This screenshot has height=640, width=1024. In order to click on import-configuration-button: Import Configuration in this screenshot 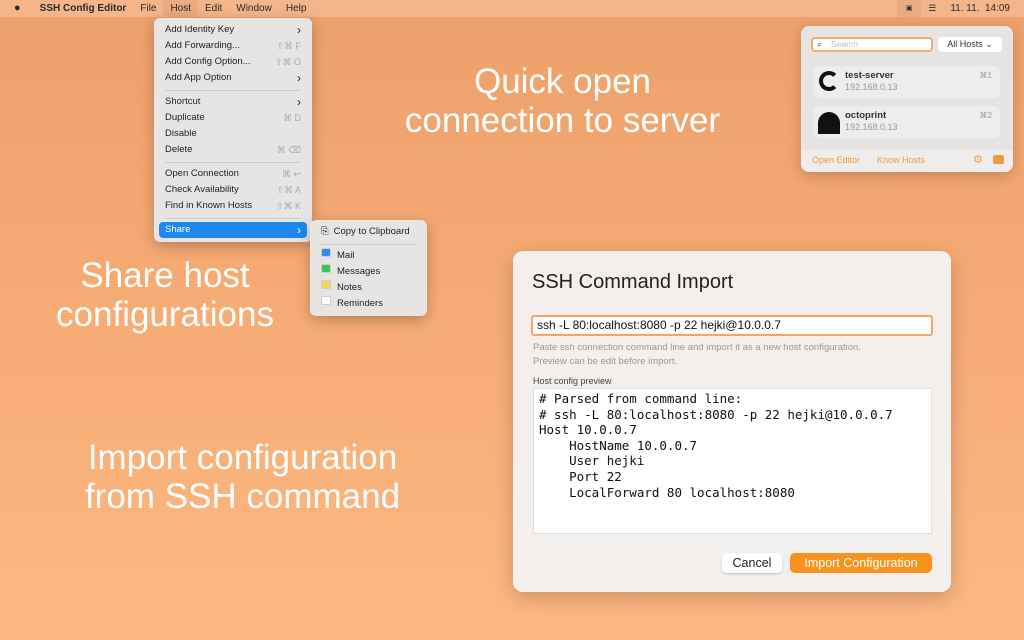, I will do `click(861, 563)`.